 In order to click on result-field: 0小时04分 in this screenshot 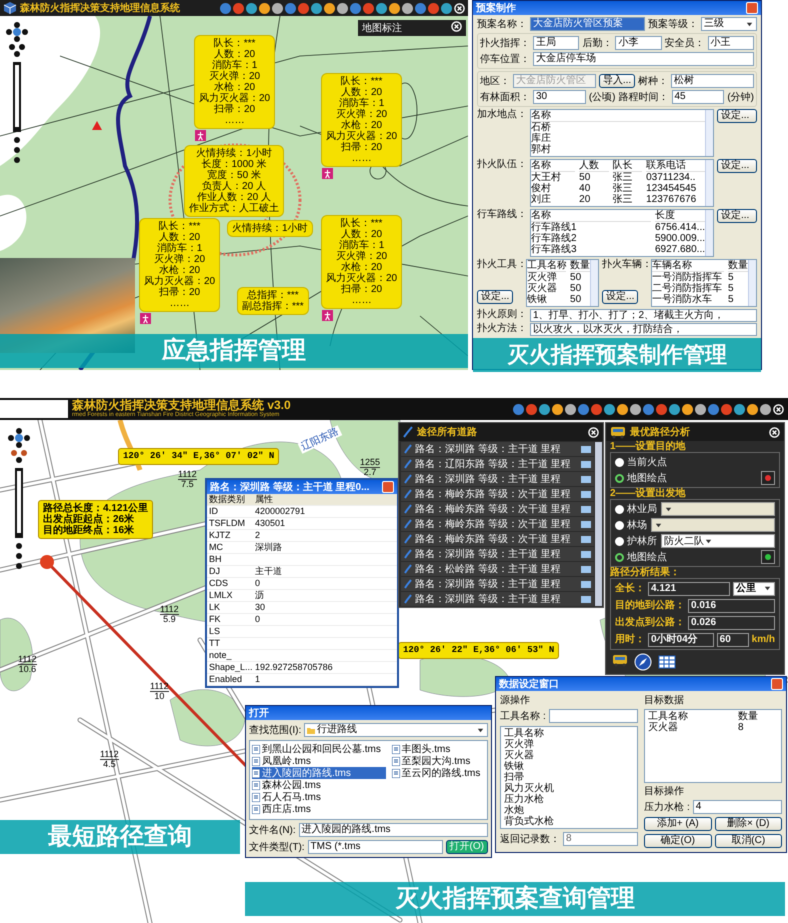, I will do `click(681, 639)`.